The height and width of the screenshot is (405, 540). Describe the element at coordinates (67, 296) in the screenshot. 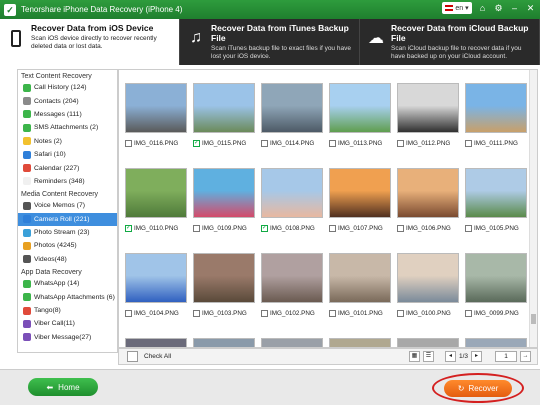

I see `sidebar-item: WhatsApp Attachments (6)` at that location.